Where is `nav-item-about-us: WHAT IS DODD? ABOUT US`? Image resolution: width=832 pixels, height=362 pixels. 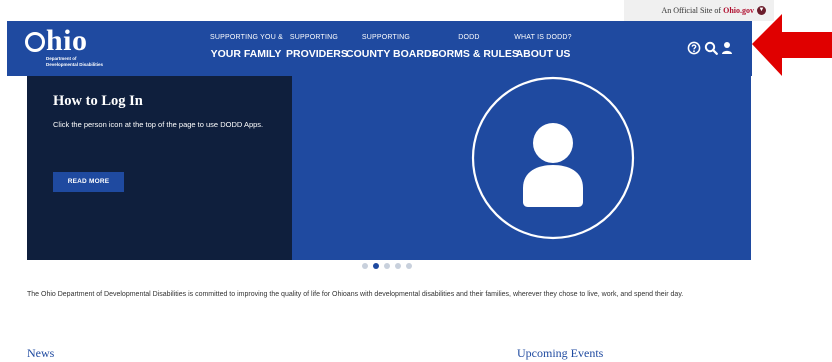
nav-item-about-us: WHAT IS DODD? ABOUT US is located at coordinates (543, 47).